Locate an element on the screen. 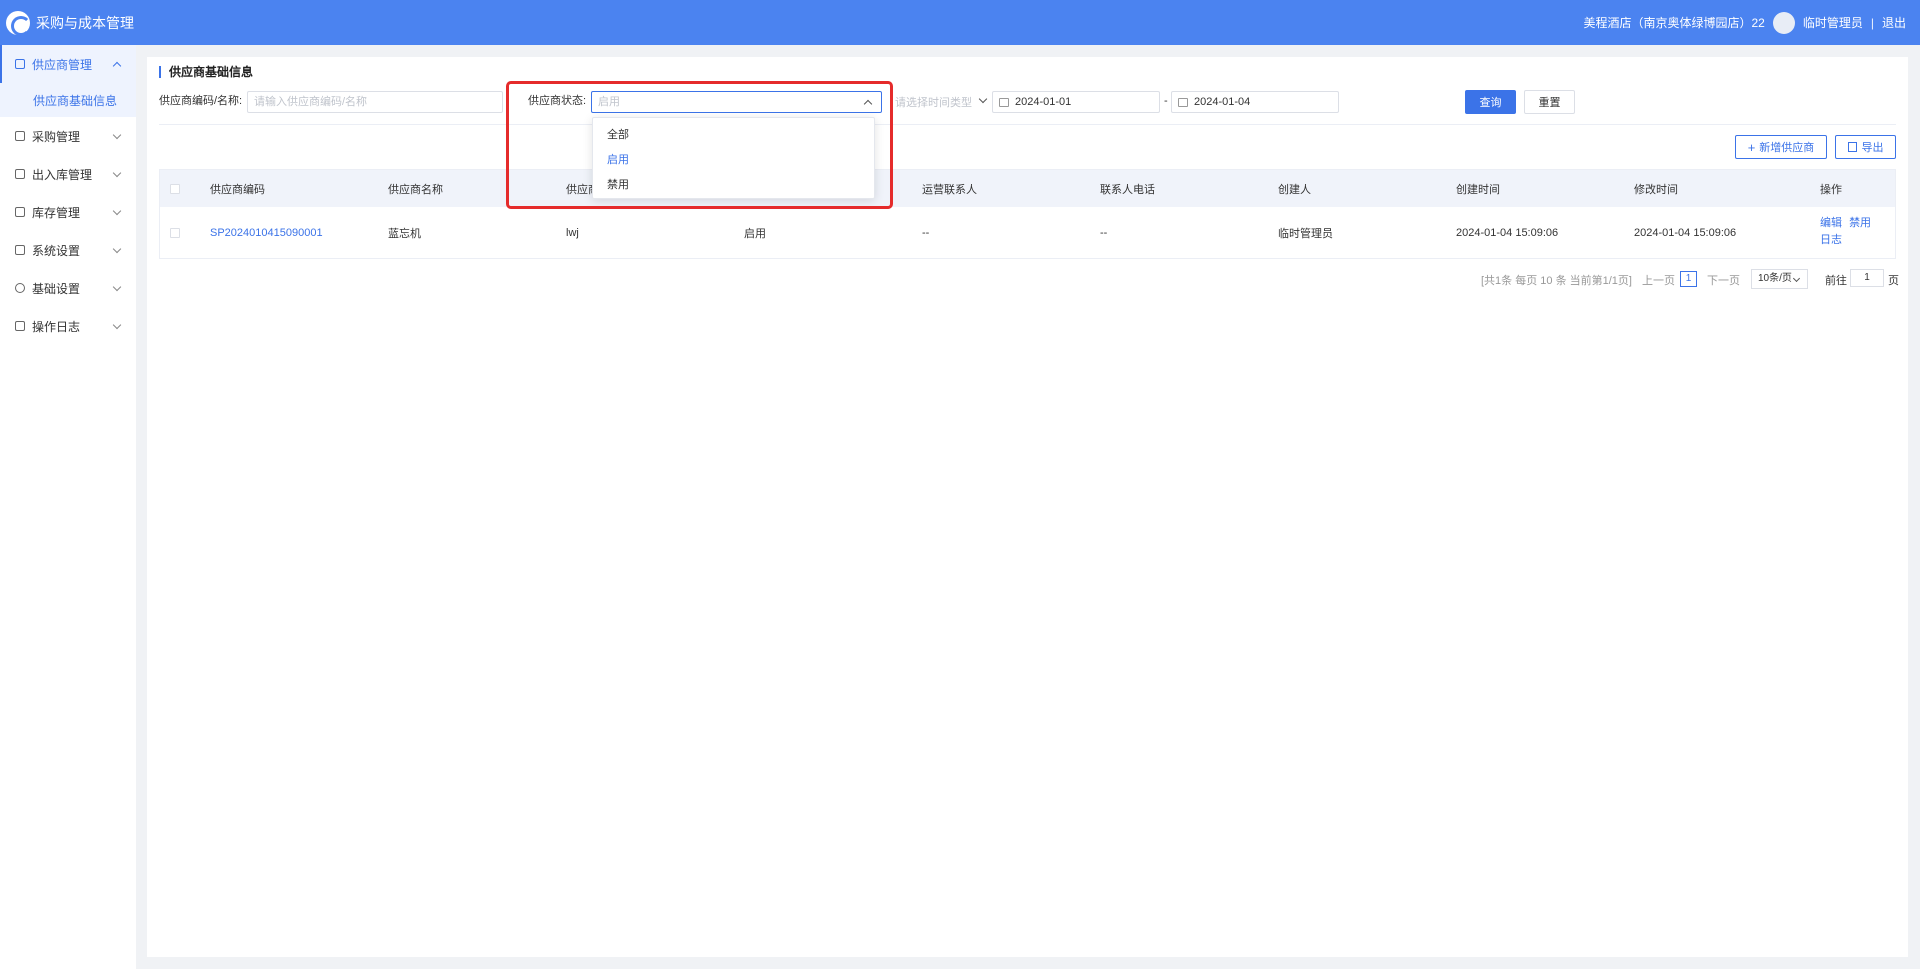 The image size is (1920, 969). log-link: 日志 is located at coordinates (1831, 240).